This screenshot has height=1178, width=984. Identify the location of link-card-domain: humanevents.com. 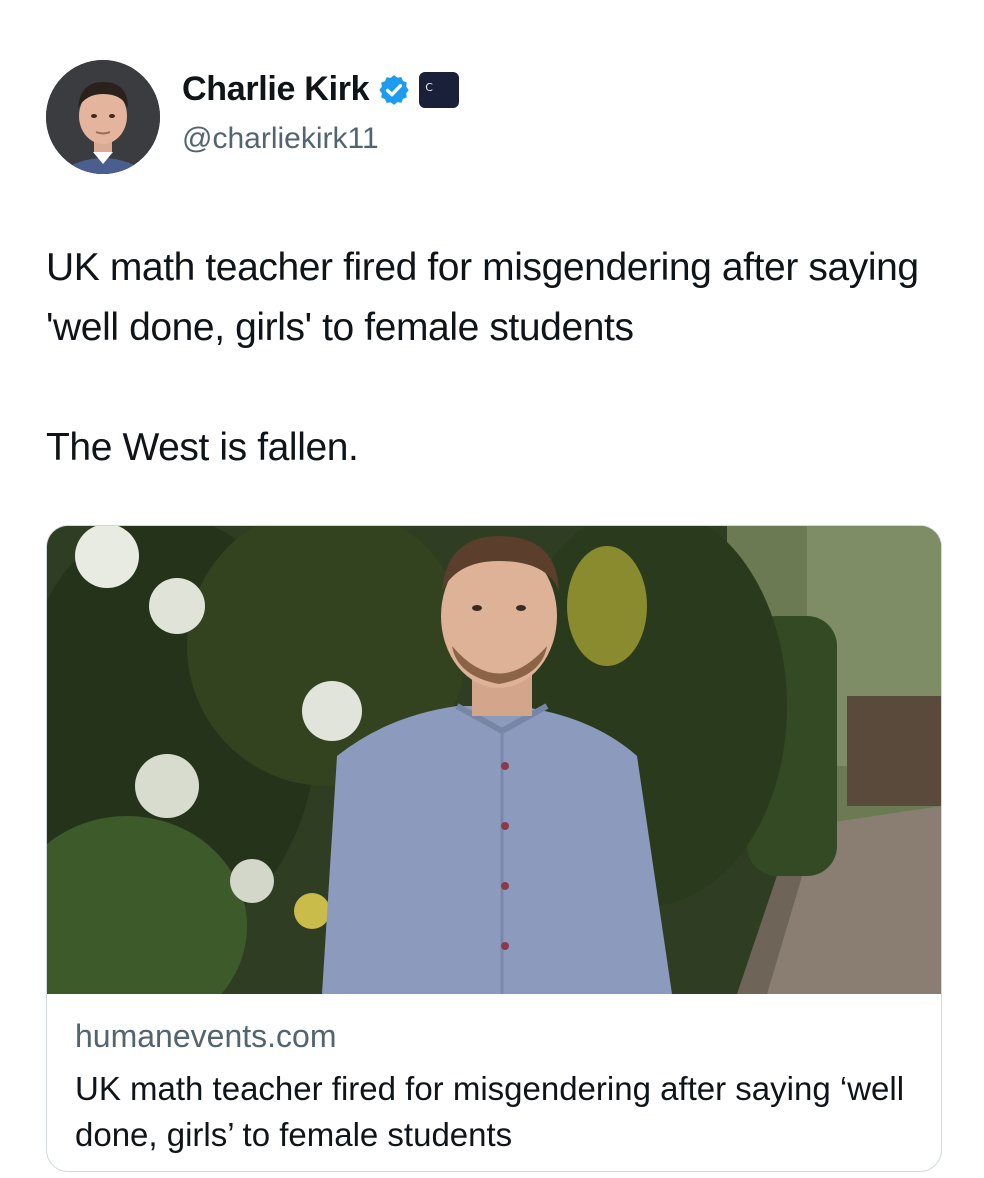
(205, 1036).